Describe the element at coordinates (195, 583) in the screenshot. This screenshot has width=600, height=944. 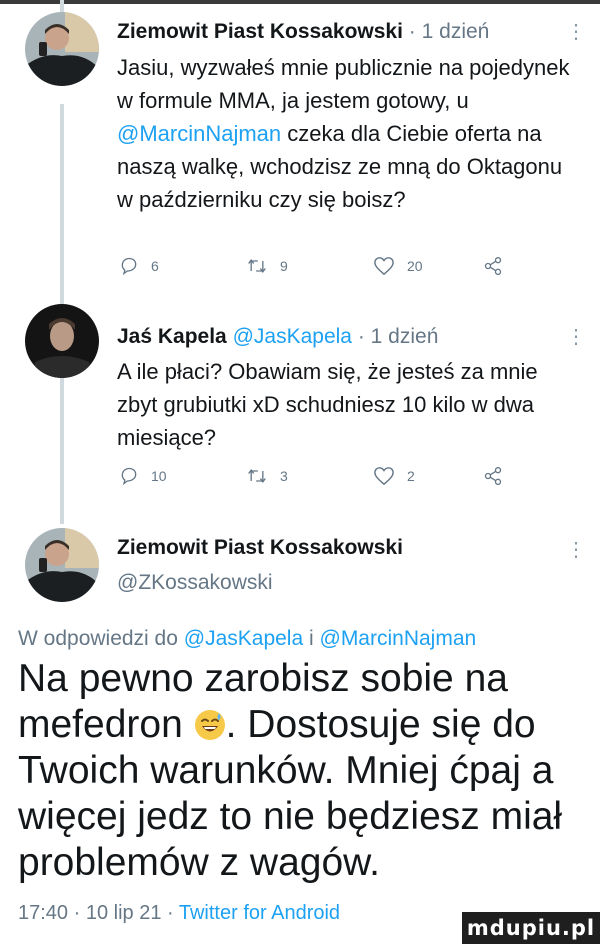
I see `author-handle: @ZKossakowski` at that location.